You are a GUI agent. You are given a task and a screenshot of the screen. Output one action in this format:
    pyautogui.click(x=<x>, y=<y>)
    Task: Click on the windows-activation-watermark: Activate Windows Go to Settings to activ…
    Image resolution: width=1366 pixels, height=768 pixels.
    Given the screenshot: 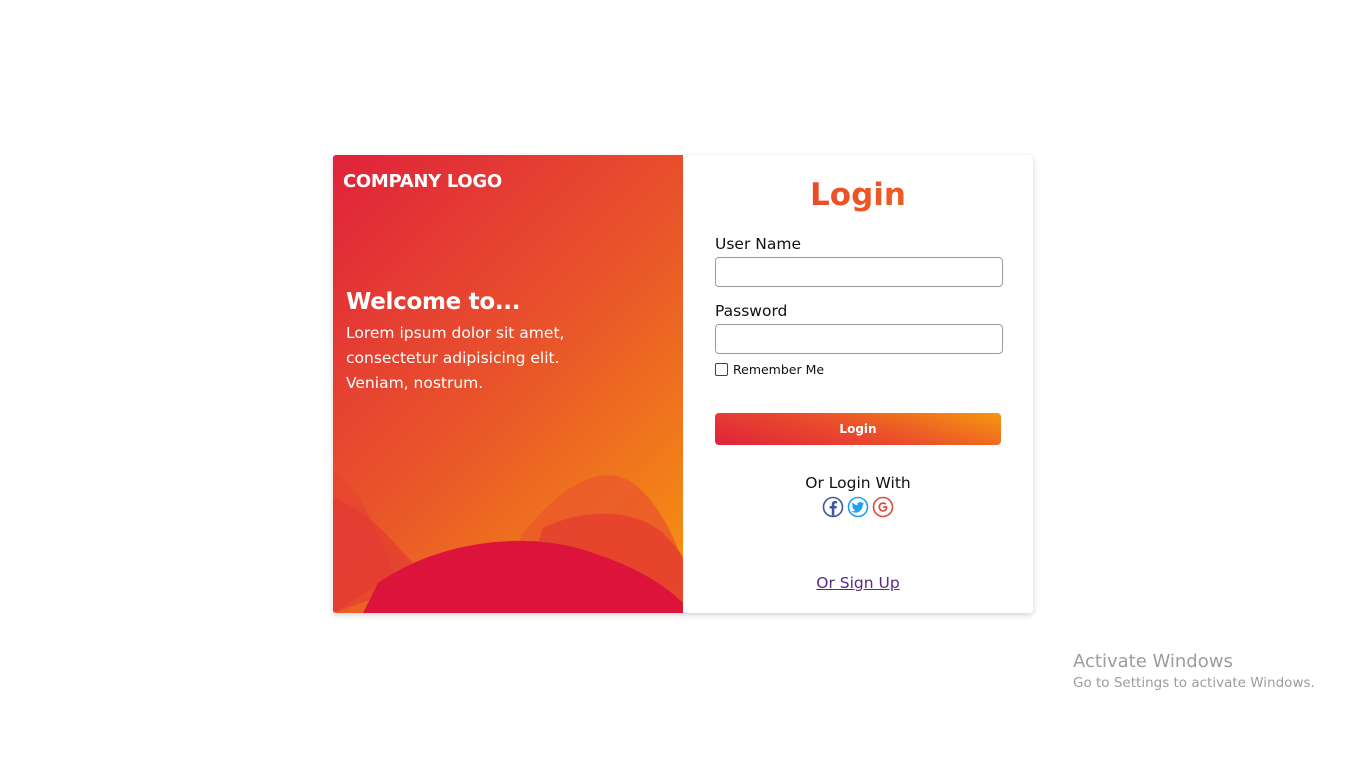 What is the action you would take?
    pyautogui.click(x=1194, y=671)
    